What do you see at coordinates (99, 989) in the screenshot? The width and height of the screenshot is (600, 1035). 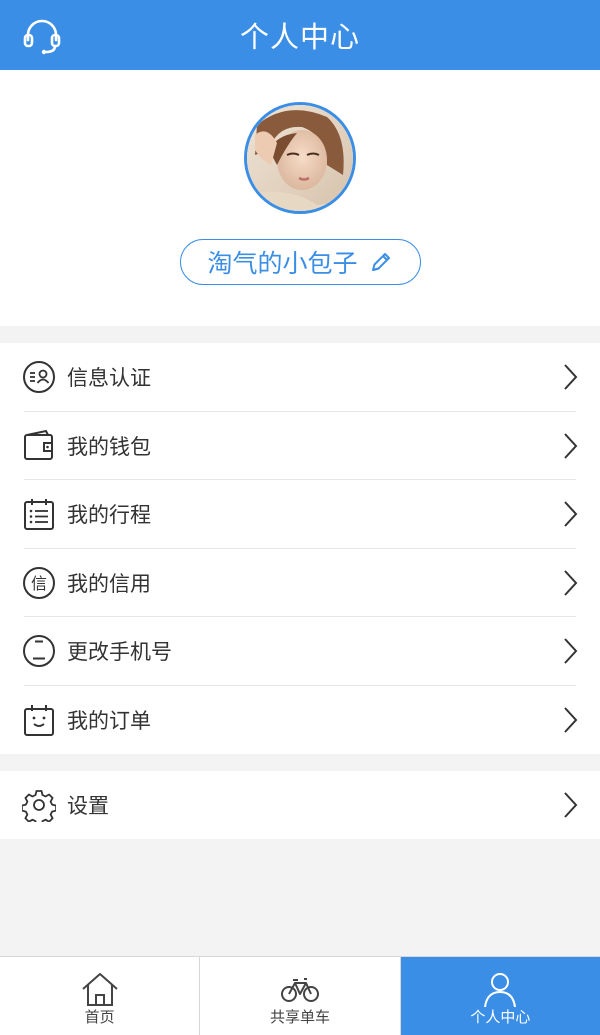 I see `home-icon` at bounding box center [99, 989].